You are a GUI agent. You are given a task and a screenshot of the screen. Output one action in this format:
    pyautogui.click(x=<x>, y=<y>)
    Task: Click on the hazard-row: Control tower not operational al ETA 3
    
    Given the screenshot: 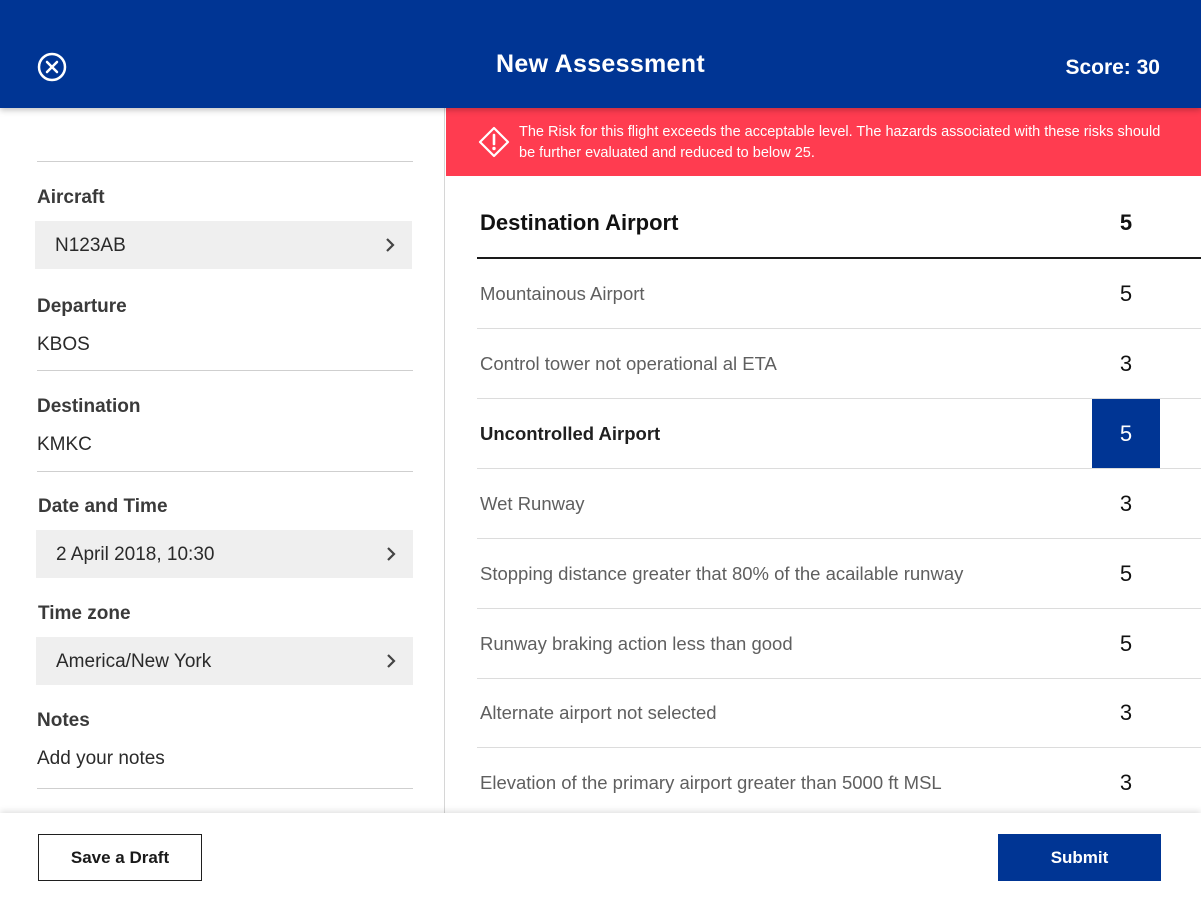 What is the action you would take?
    pyautogui.click(x=839, y=364)
    